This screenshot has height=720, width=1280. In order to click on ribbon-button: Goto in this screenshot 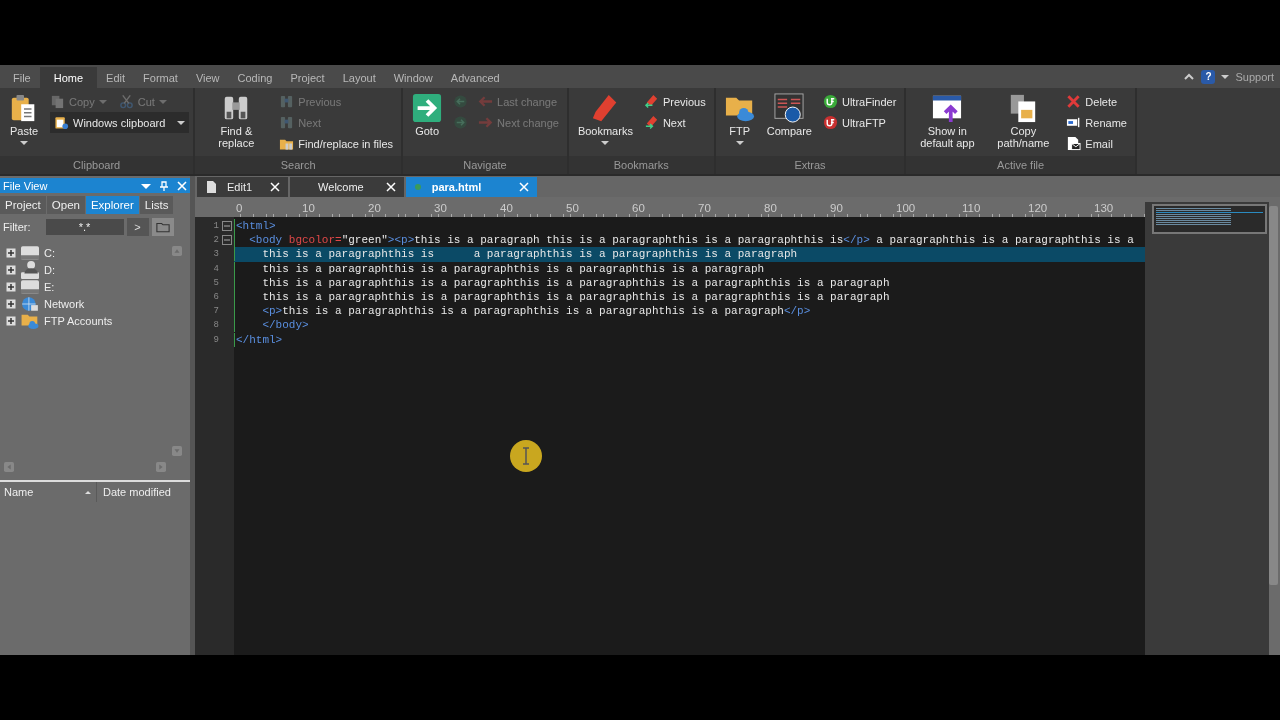, I will do `click(427, 115)`.